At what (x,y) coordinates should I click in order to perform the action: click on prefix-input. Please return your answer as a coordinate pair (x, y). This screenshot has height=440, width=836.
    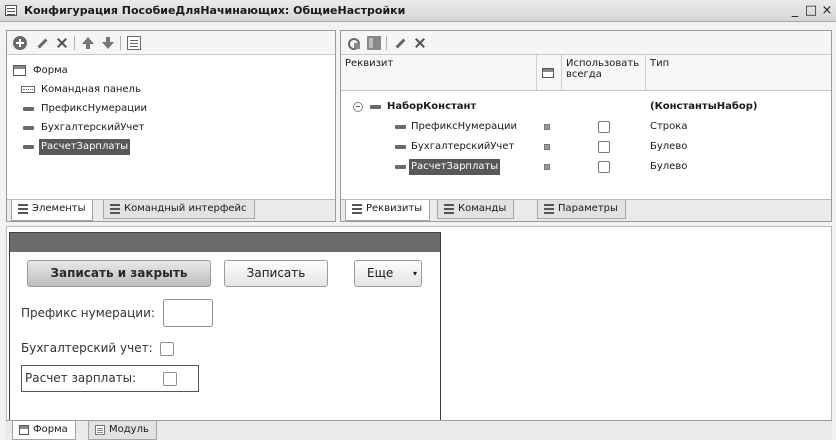
    Looking at the image, I should click on (188, 313).